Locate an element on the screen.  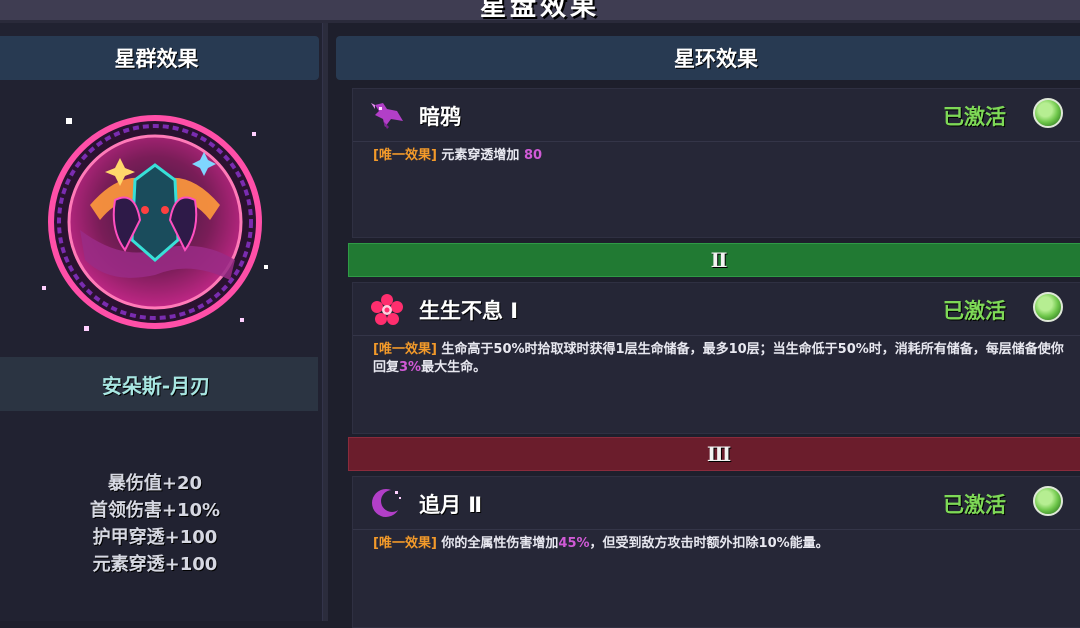
stat-line: 护甲穿透+100 is located at coordinates (155, 537).